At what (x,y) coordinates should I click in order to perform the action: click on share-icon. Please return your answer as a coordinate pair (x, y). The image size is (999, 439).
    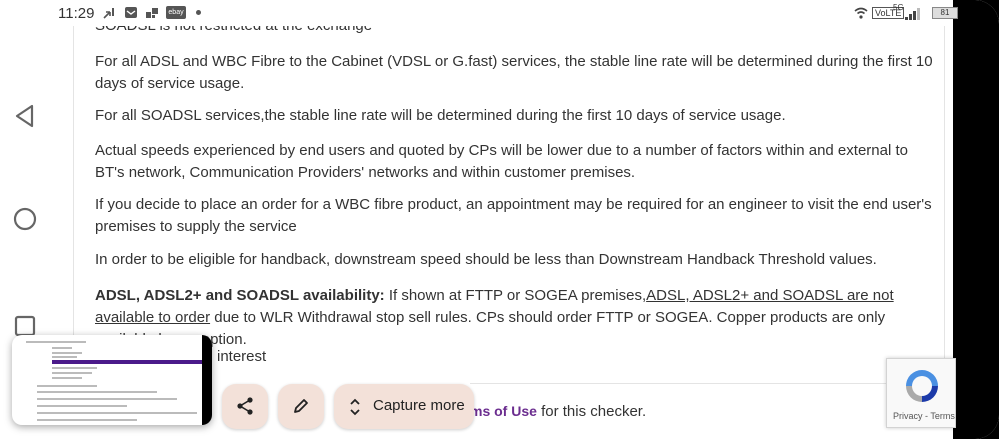
    Looking at the image, I should click on (245, 406).